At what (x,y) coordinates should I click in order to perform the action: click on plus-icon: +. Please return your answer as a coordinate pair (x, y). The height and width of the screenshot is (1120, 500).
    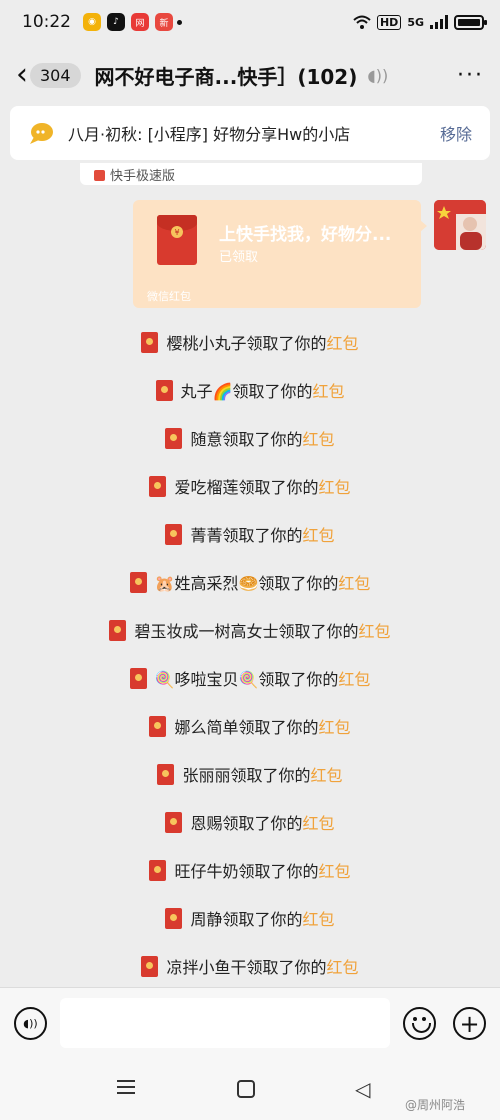
    Looking at the image, I should click on (469, 1023).